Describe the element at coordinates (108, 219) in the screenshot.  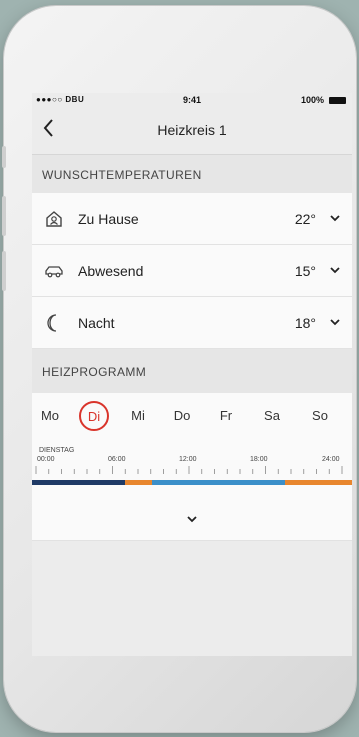
I see `row-label: Zu Hause` at that location.